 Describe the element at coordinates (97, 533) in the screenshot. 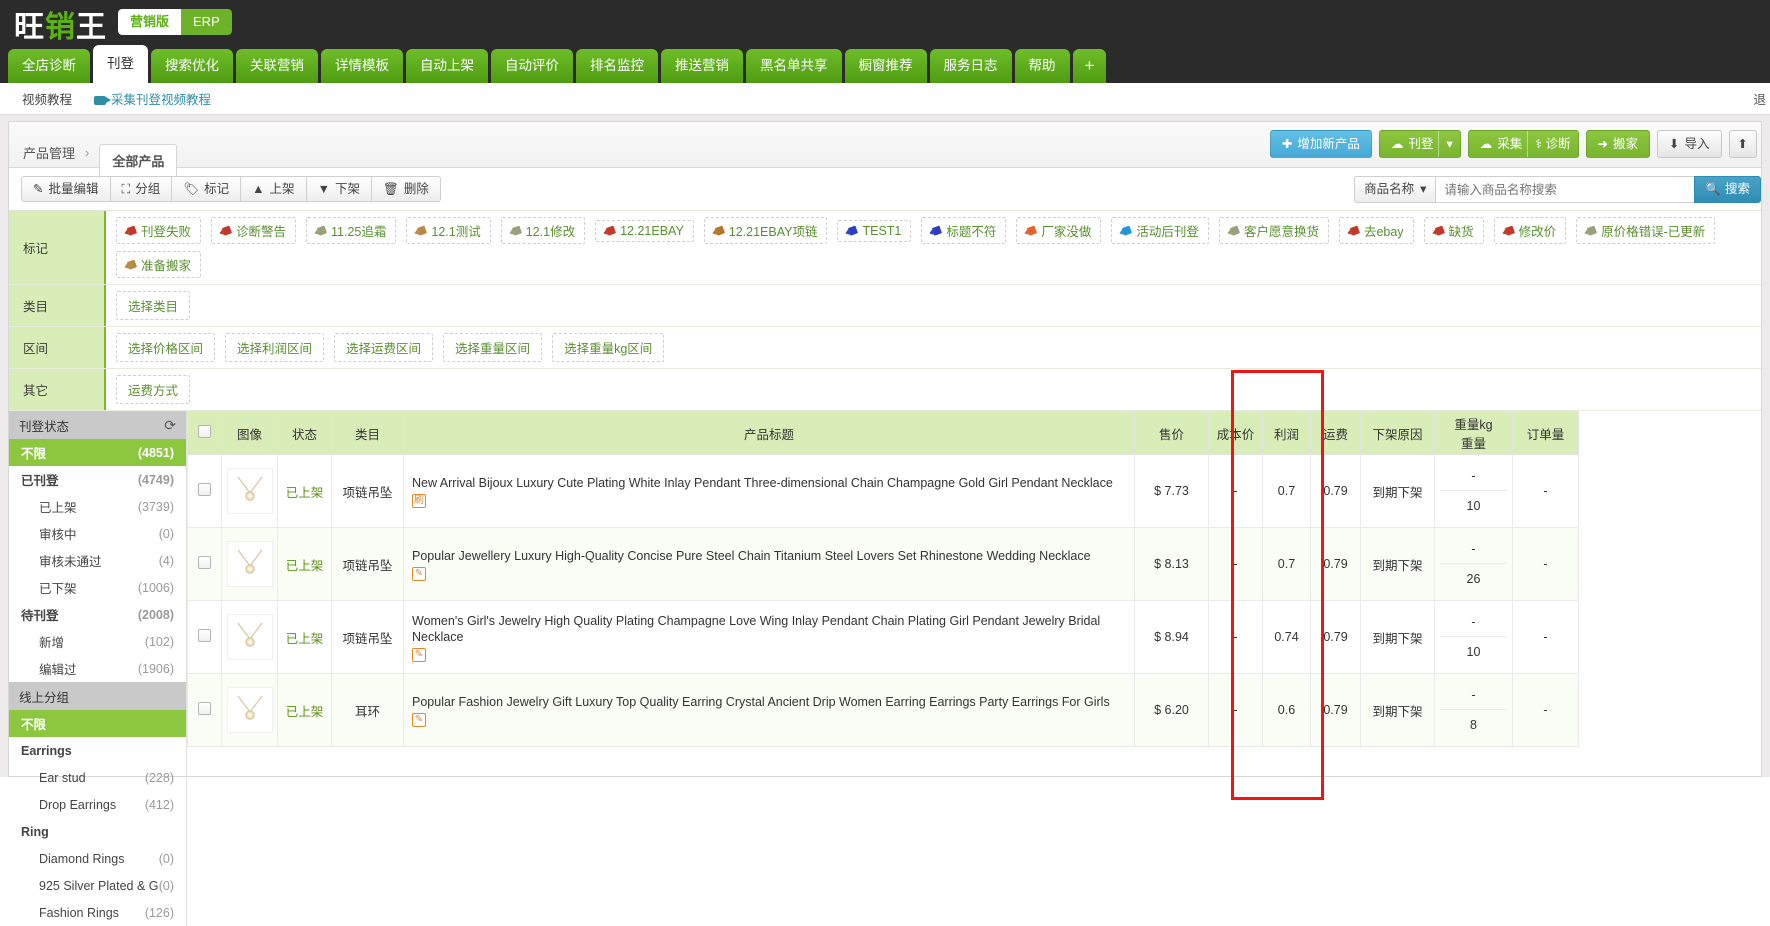

I see `sidebar-item: 审核中 (0)` at that location.